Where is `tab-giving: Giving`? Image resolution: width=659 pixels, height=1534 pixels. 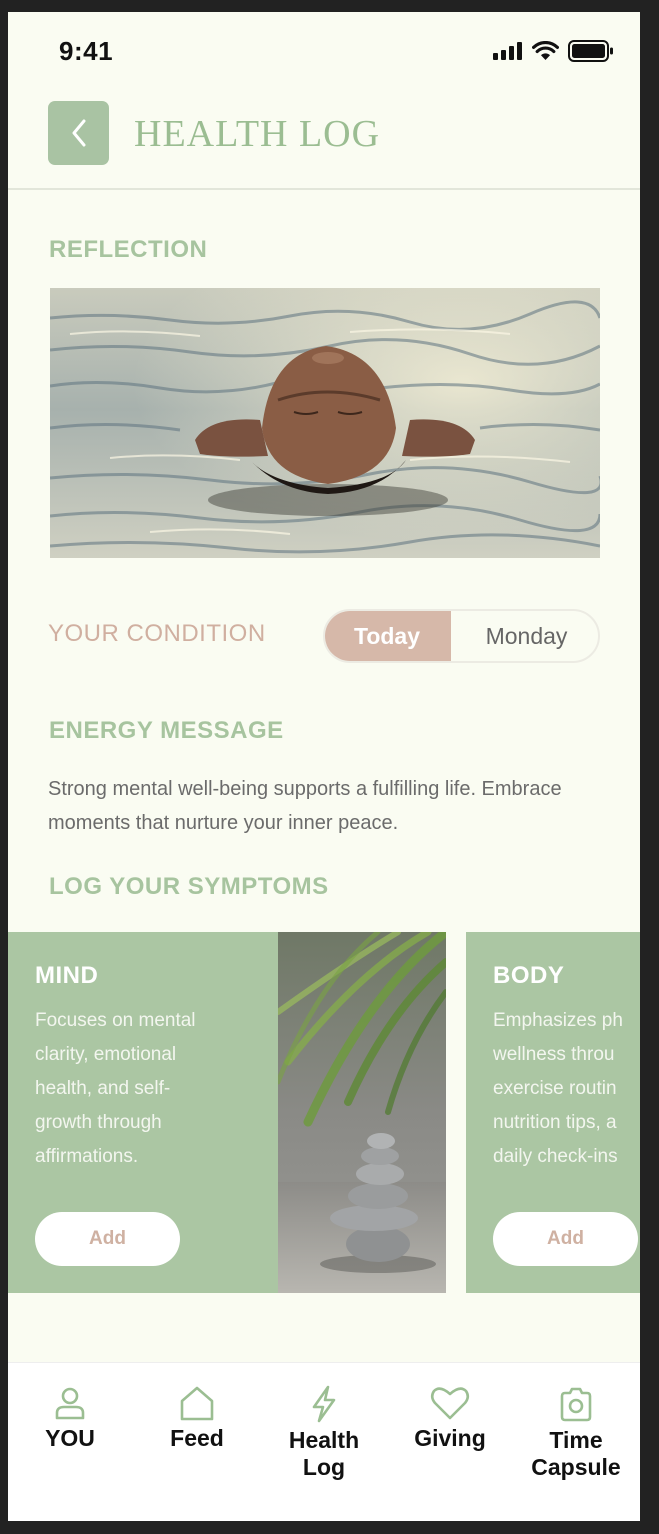 tab-giving: Giving is located at coordinates (450, 1418).